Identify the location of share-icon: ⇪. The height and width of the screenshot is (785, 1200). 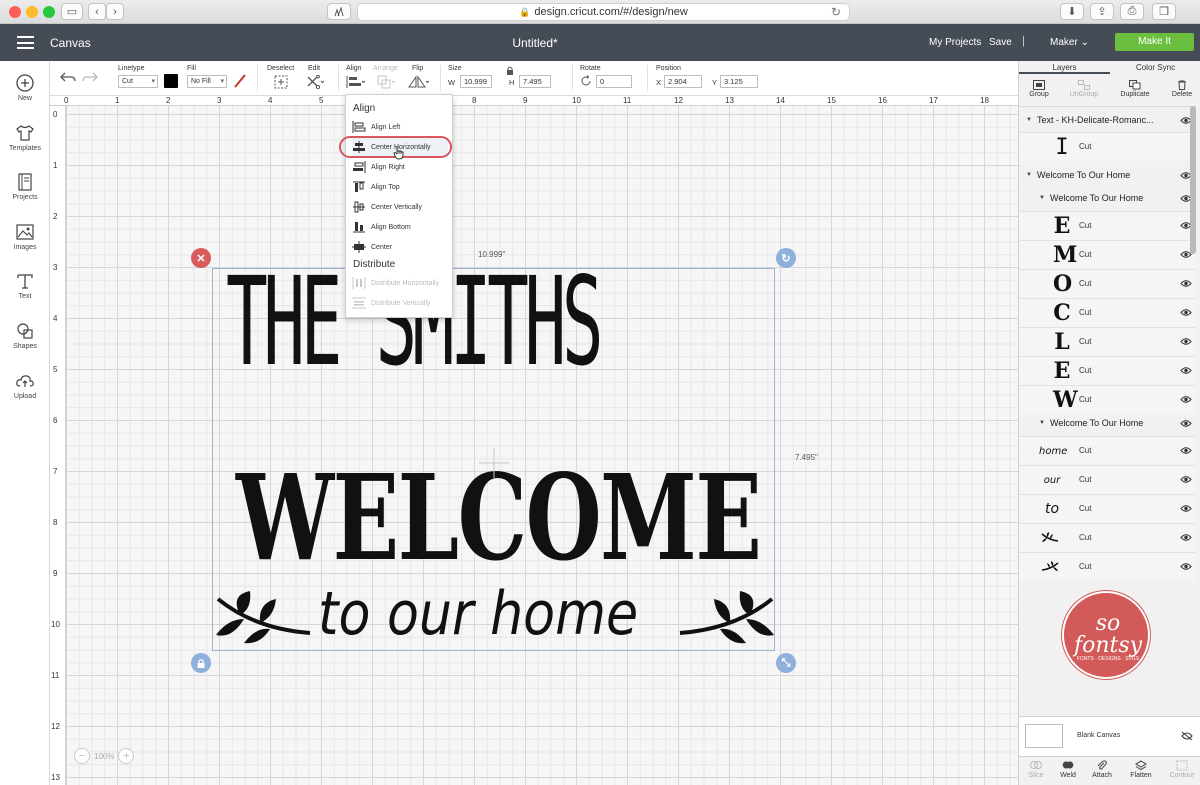
(1102, 11).